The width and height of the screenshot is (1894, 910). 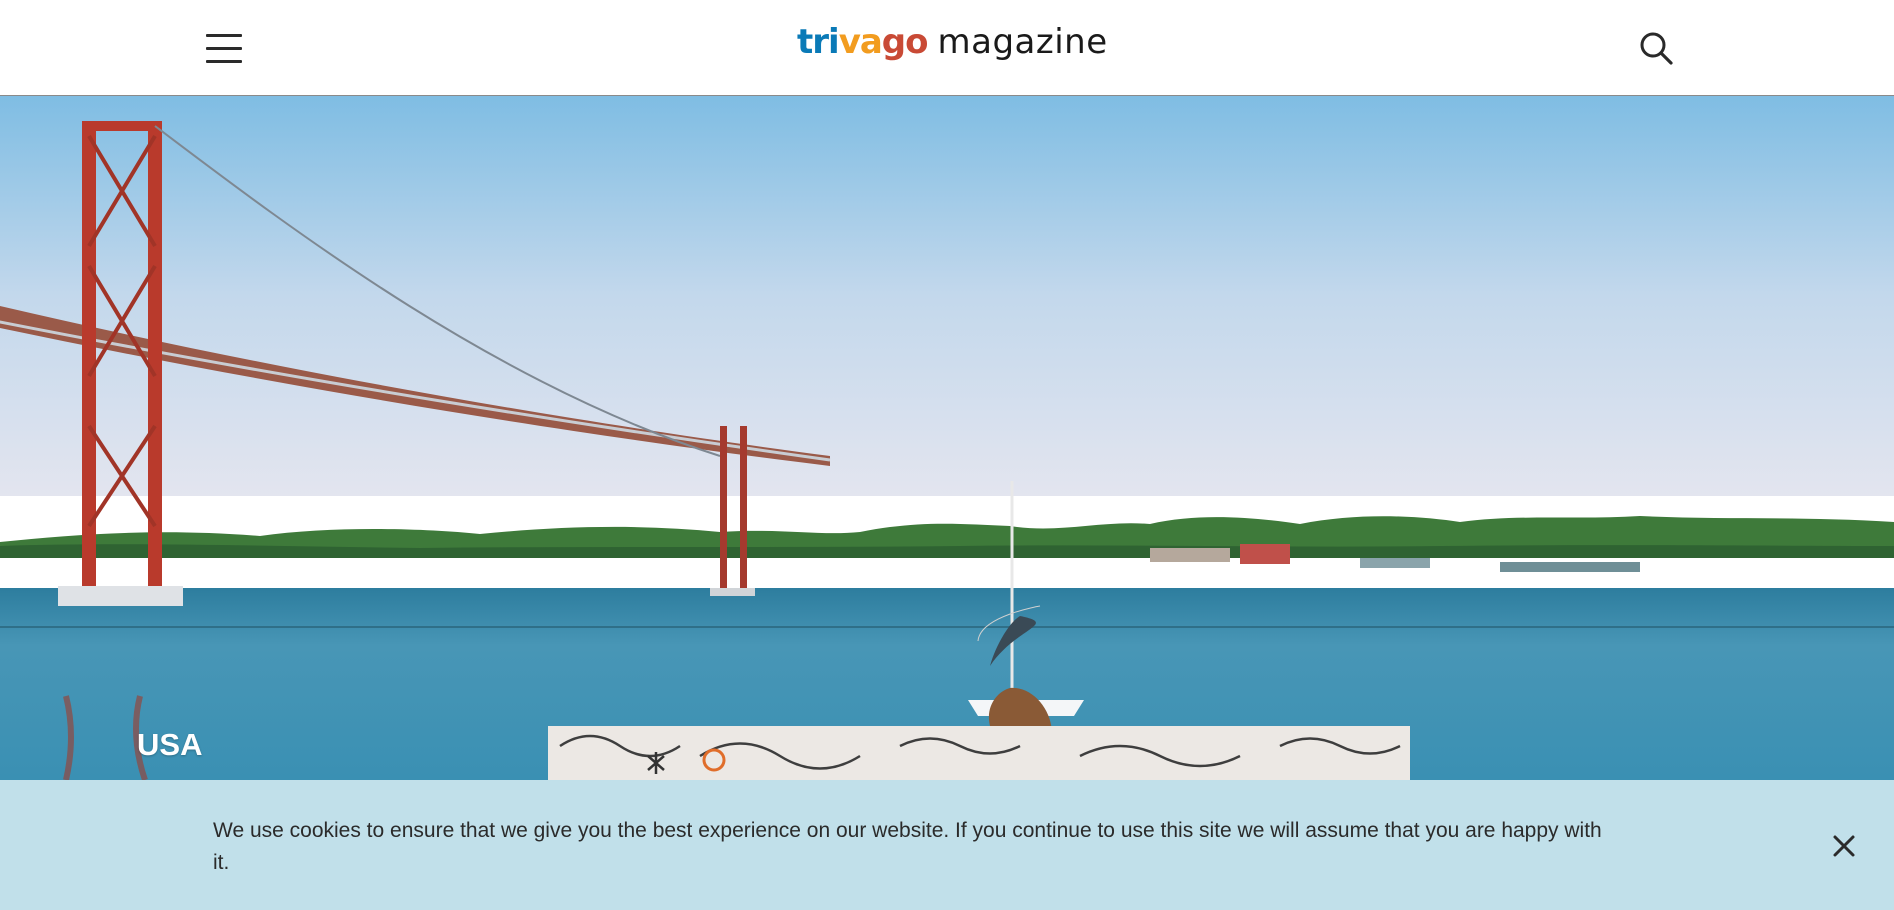 What do you see at coordinates (1844, 846) in the screenshot?
I see `close-icon` at bounding box center [1844, 846].